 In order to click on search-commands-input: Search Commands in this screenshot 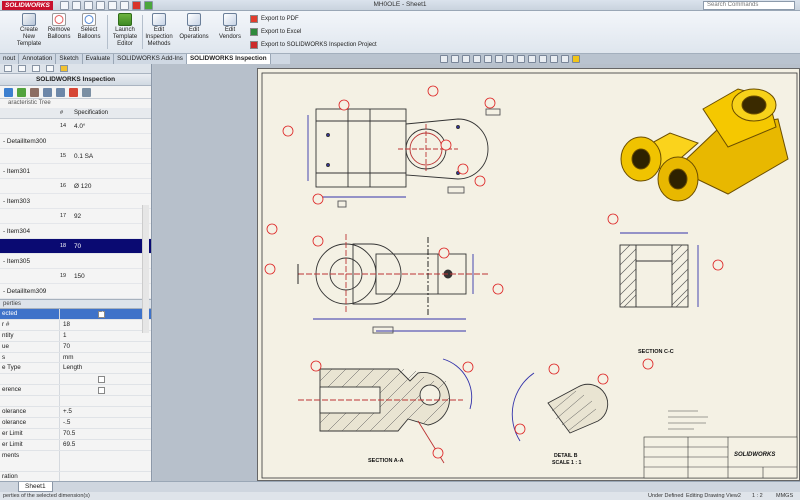, I will do `click(749, 5)`.